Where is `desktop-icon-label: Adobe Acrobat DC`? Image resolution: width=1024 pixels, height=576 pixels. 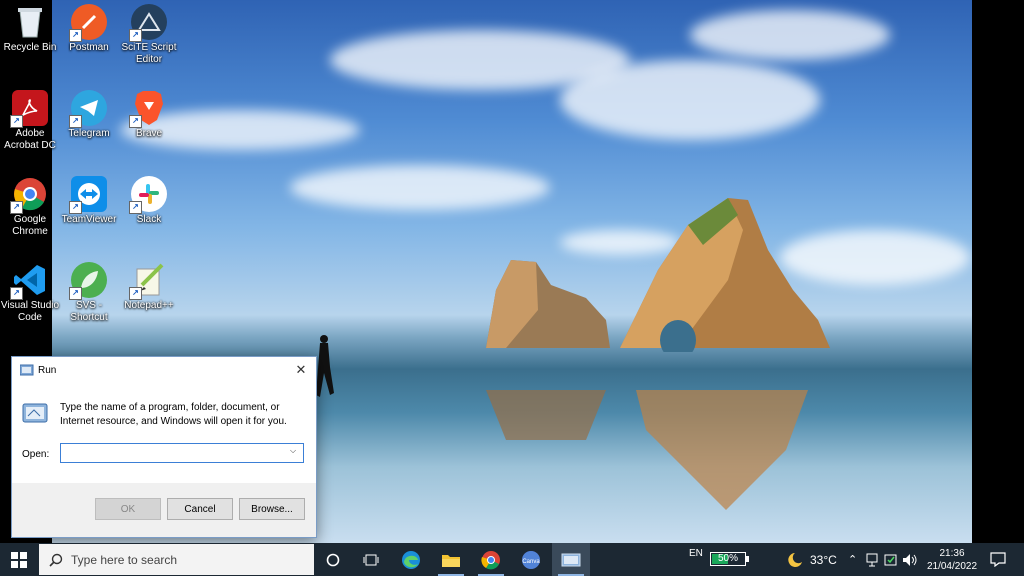
desktop-icon-label: Adobe Acrobat DC is located at coordinates (30, 139).